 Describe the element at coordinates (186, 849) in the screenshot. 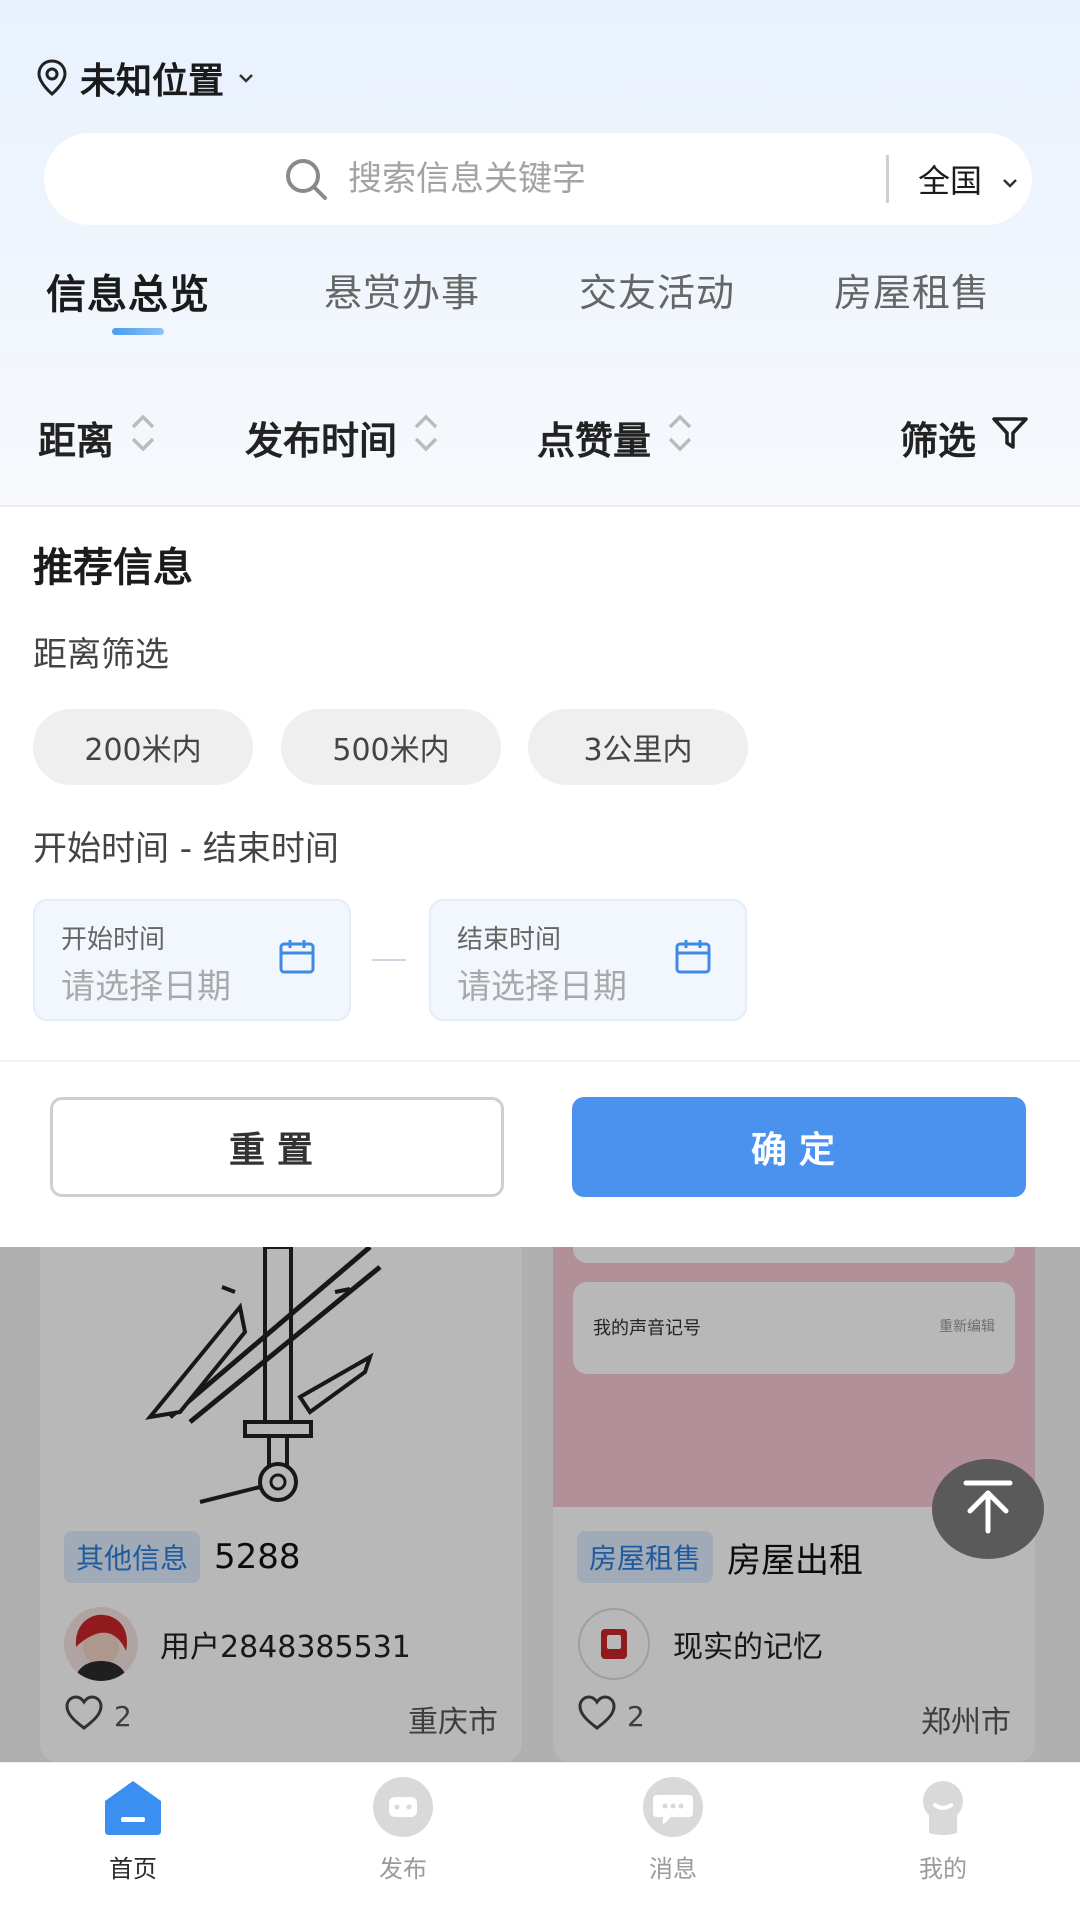

I see `time-range-label: 开始时间 - 结束时间` at that location.